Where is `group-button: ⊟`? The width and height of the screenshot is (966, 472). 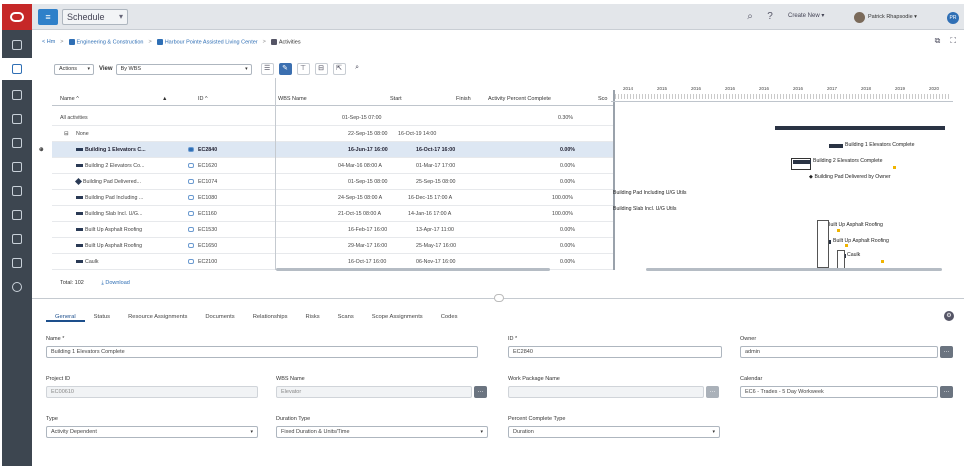
group-button: ⊟ is located at coordinates (321, 69).